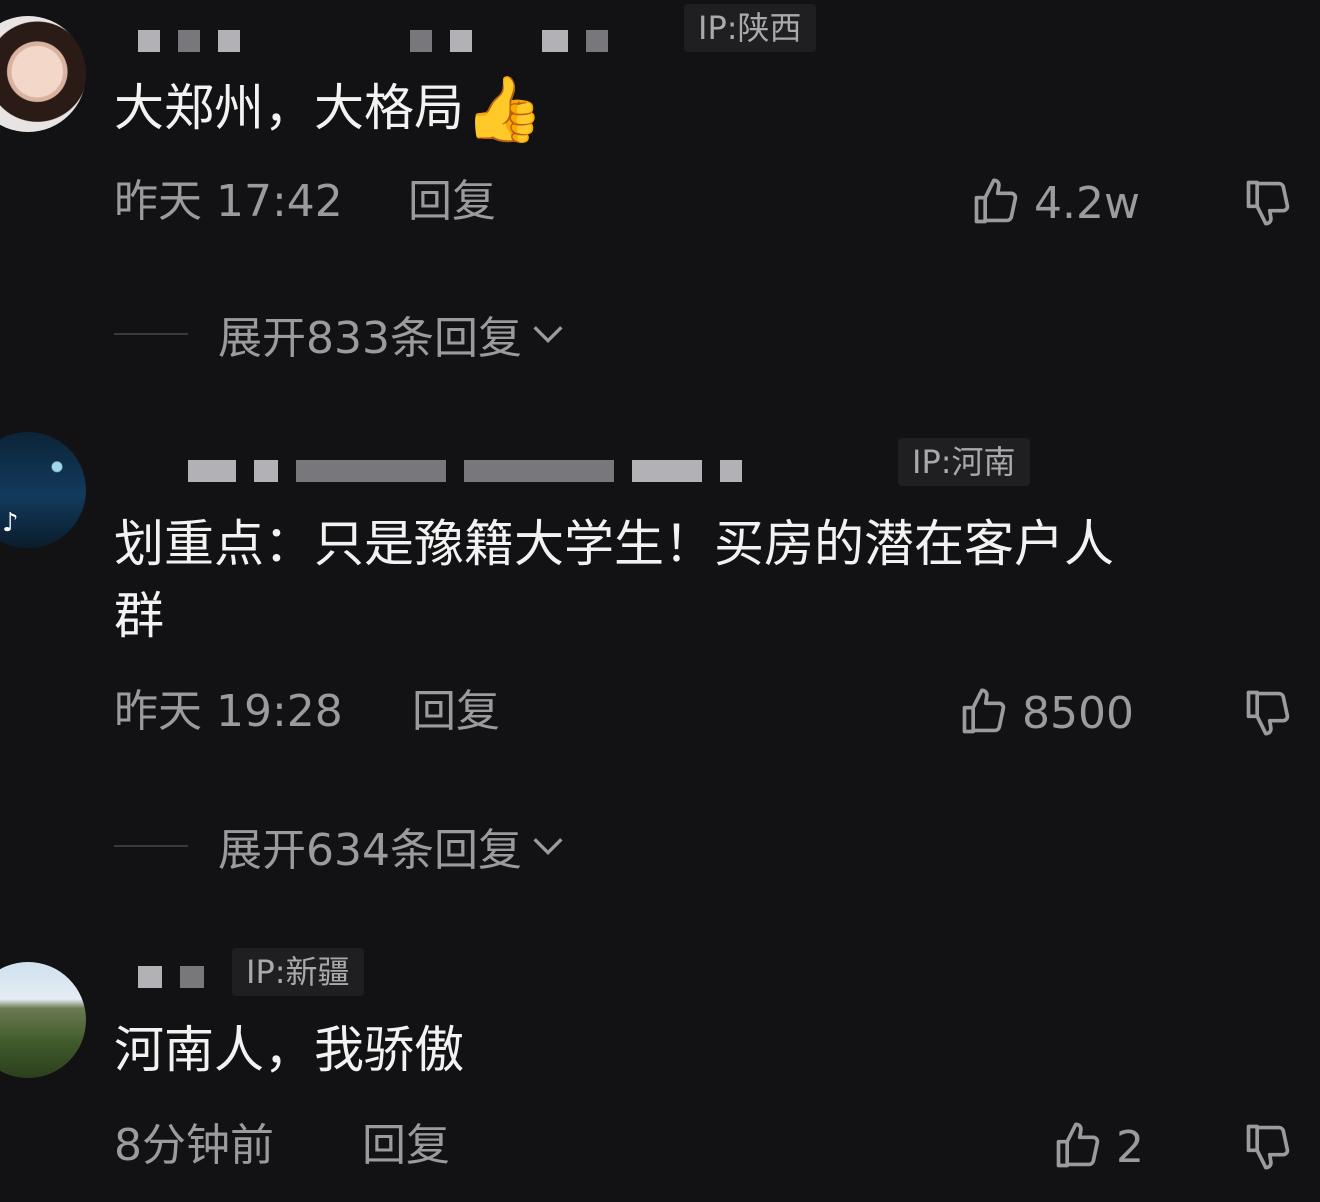 The image size is (1320, 1202). Describe the element at coordinates (228, 201) in the screenshot. I see `comment-time: 昨天 17:42` at that location.